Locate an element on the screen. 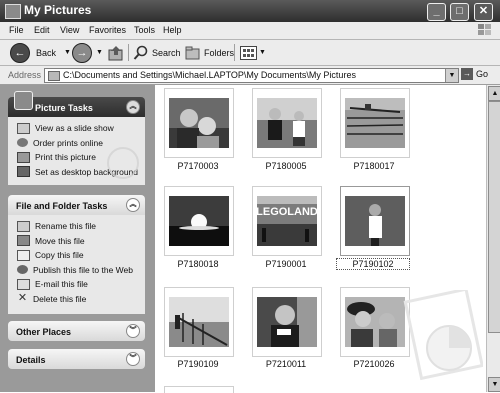  task-email-file: E-mail this file is located at coordinates (76, 284).